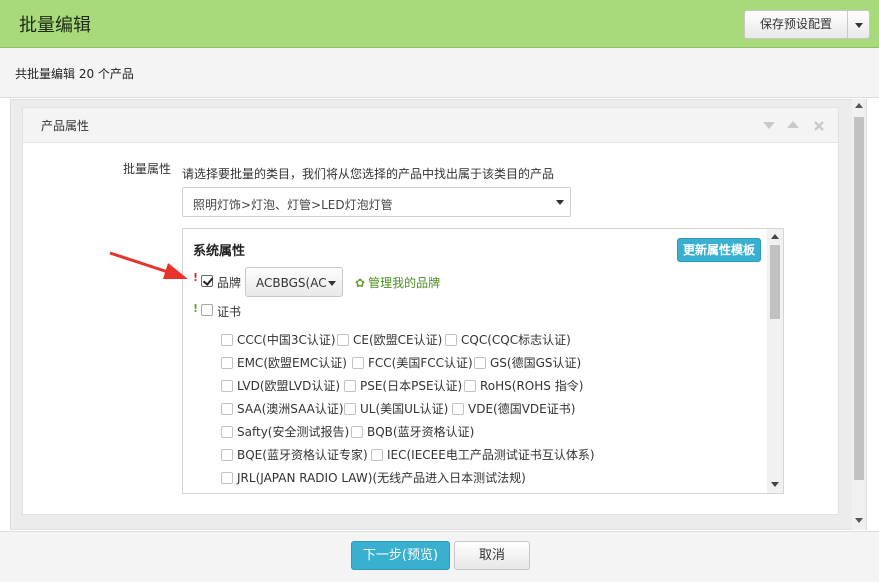  What do you see at coordinates (793, 125) in the screenshot?
I see `chevron-up-icon` at bounding box center [793, 125].